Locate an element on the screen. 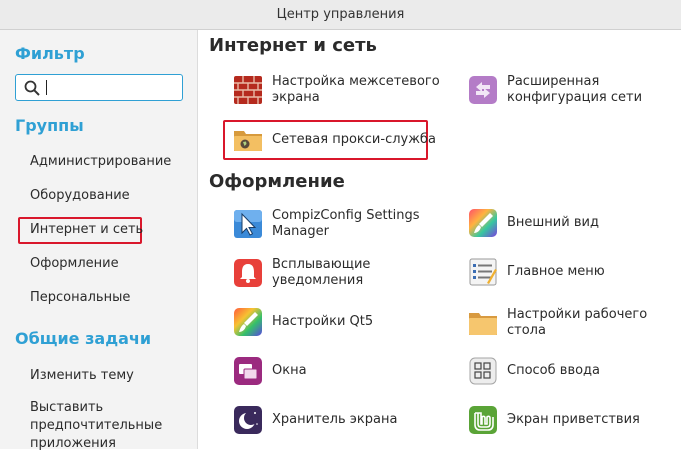  section-title-internet: Интернет и сеть is located at coordinates (293, 45).